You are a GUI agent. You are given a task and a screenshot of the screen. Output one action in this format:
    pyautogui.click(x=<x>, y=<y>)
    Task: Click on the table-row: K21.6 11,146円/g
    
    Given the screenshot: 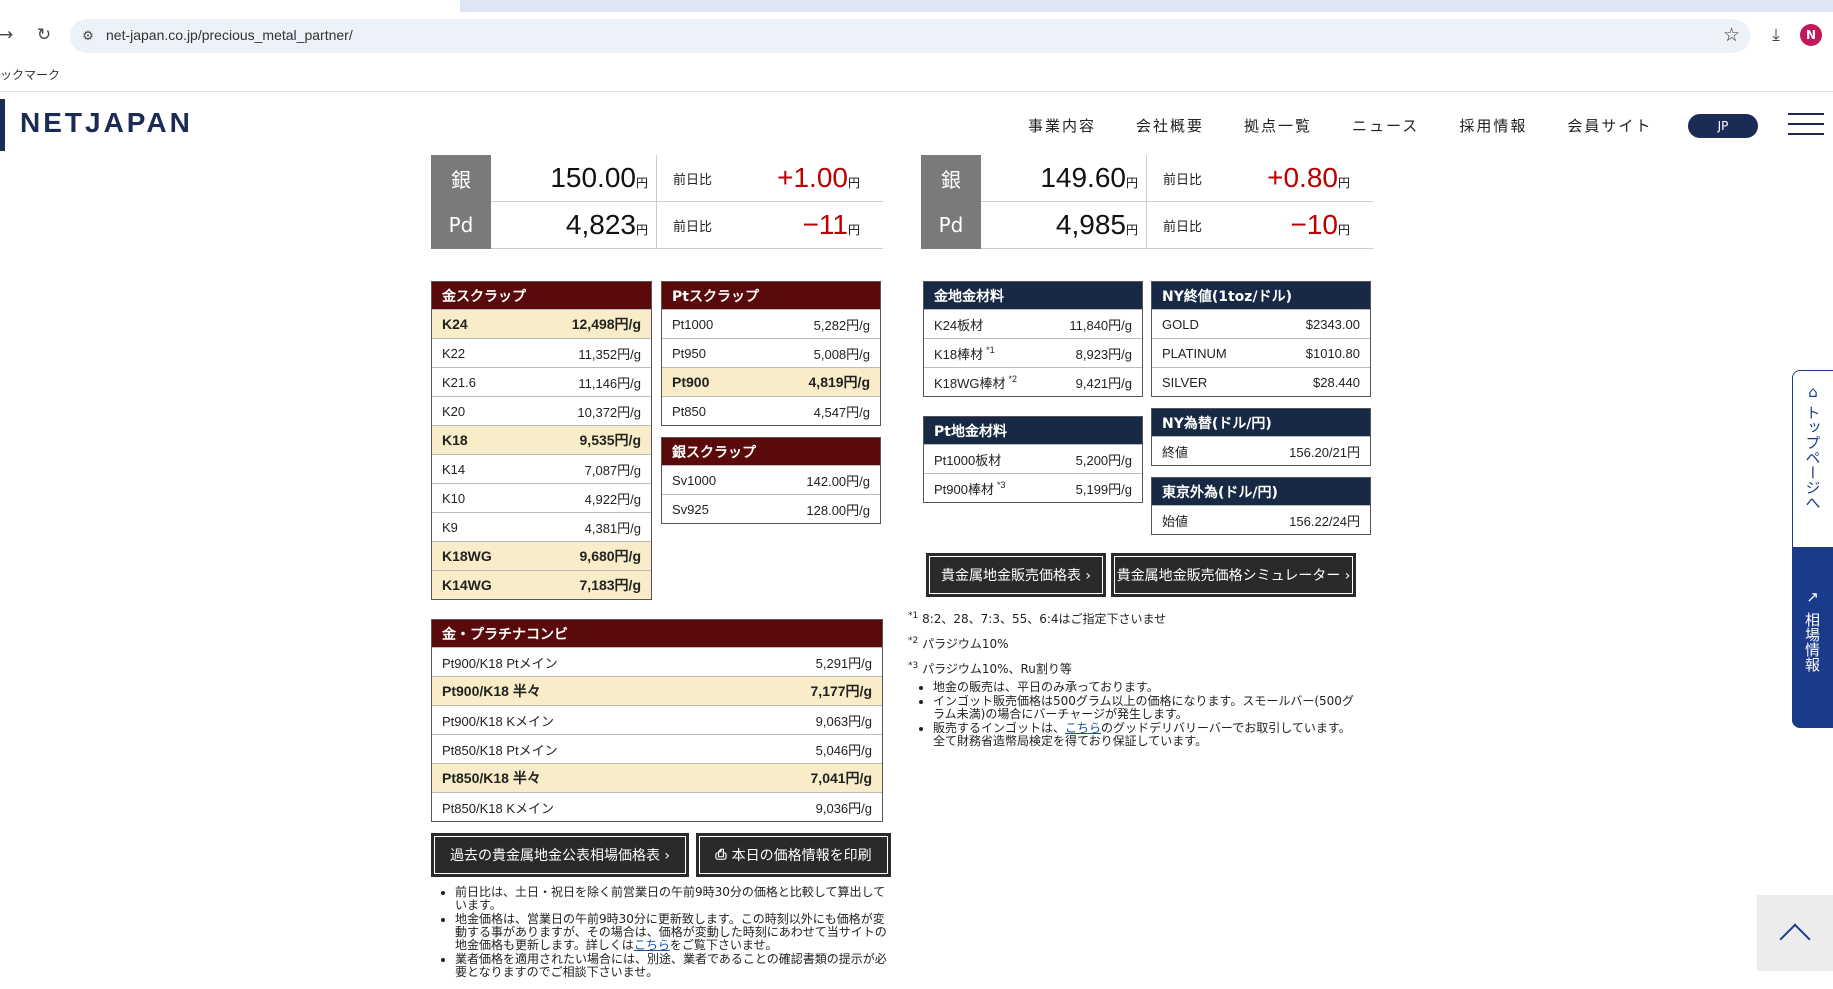 What is the action you would take?
    pyautogui.click(x=541, y=381)
    